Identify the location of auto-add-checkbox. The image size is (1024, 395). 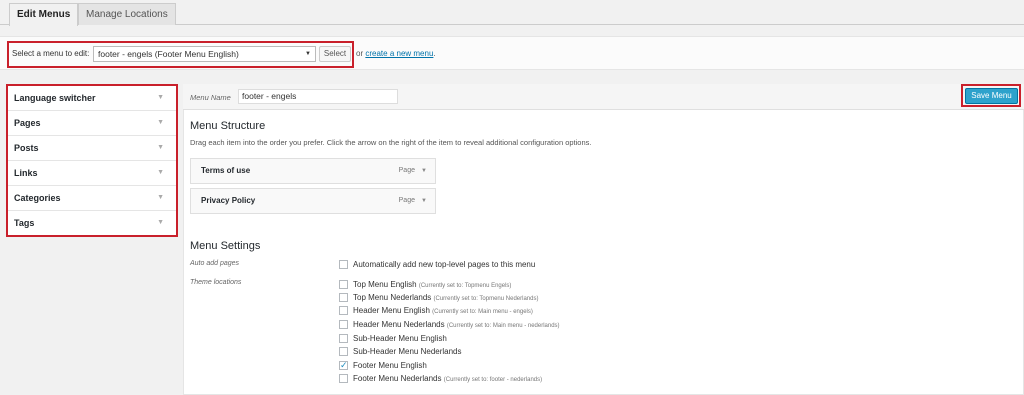
(343, 264).